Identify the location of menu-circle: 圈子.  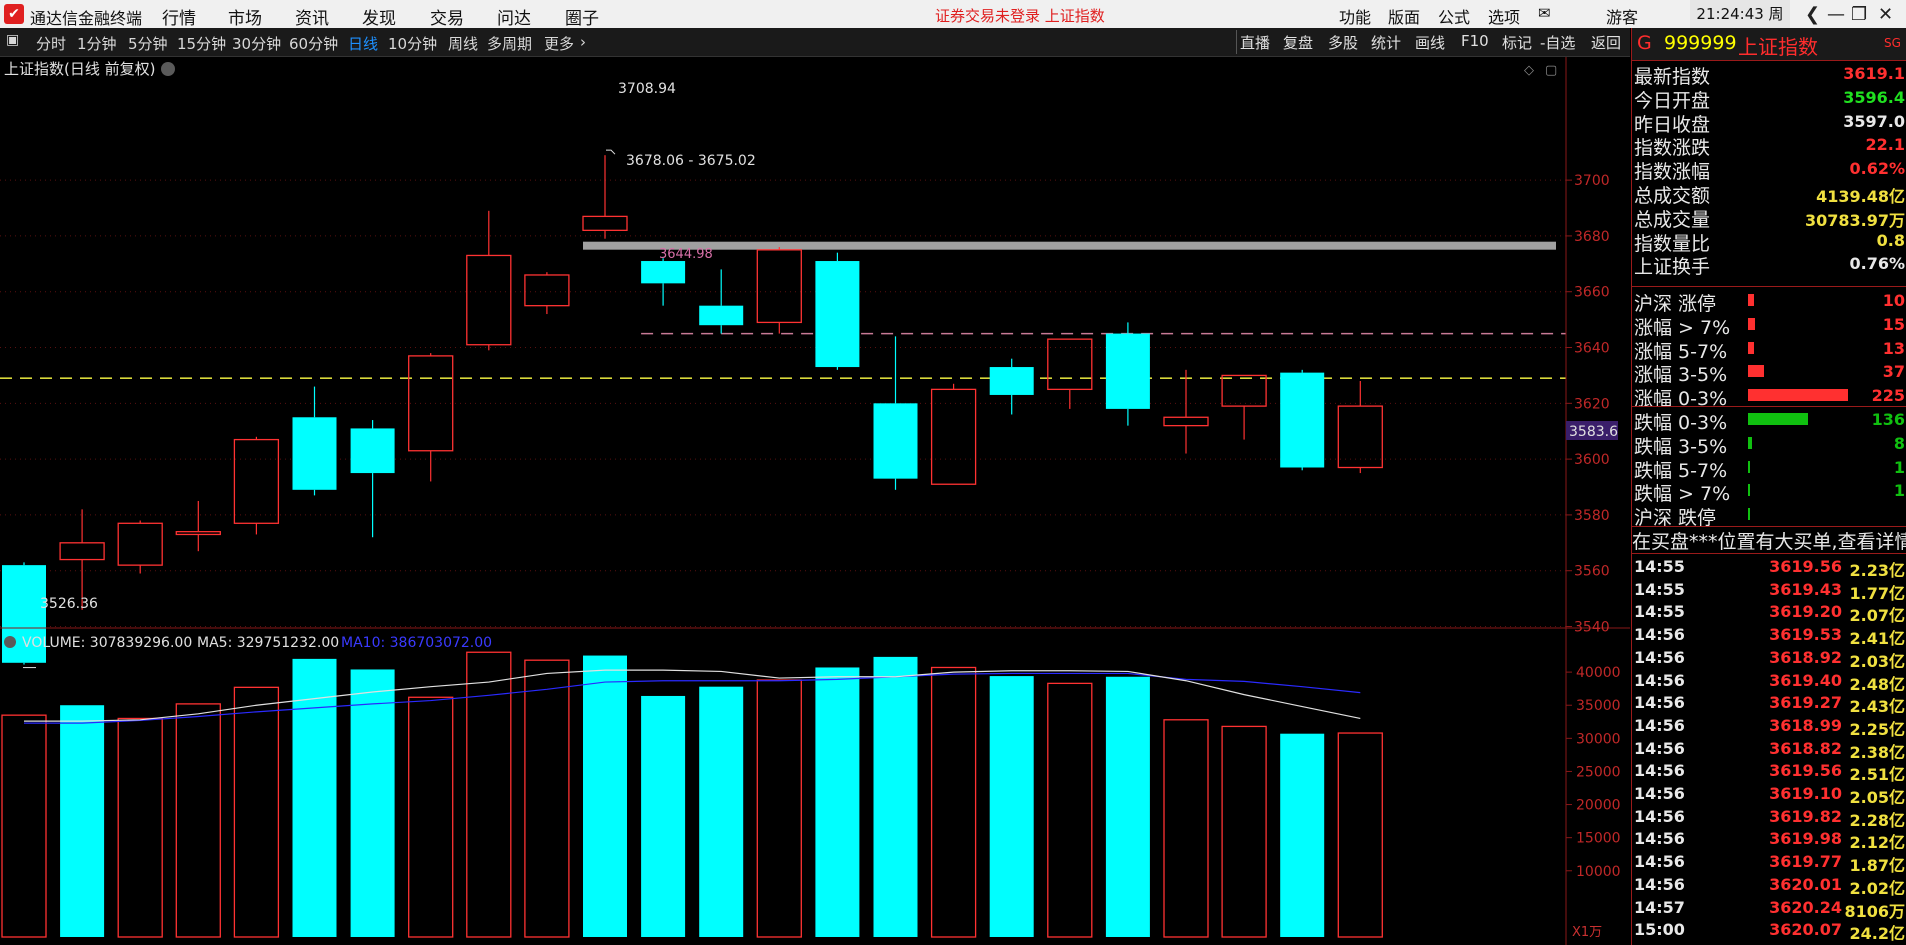
(582, 16).